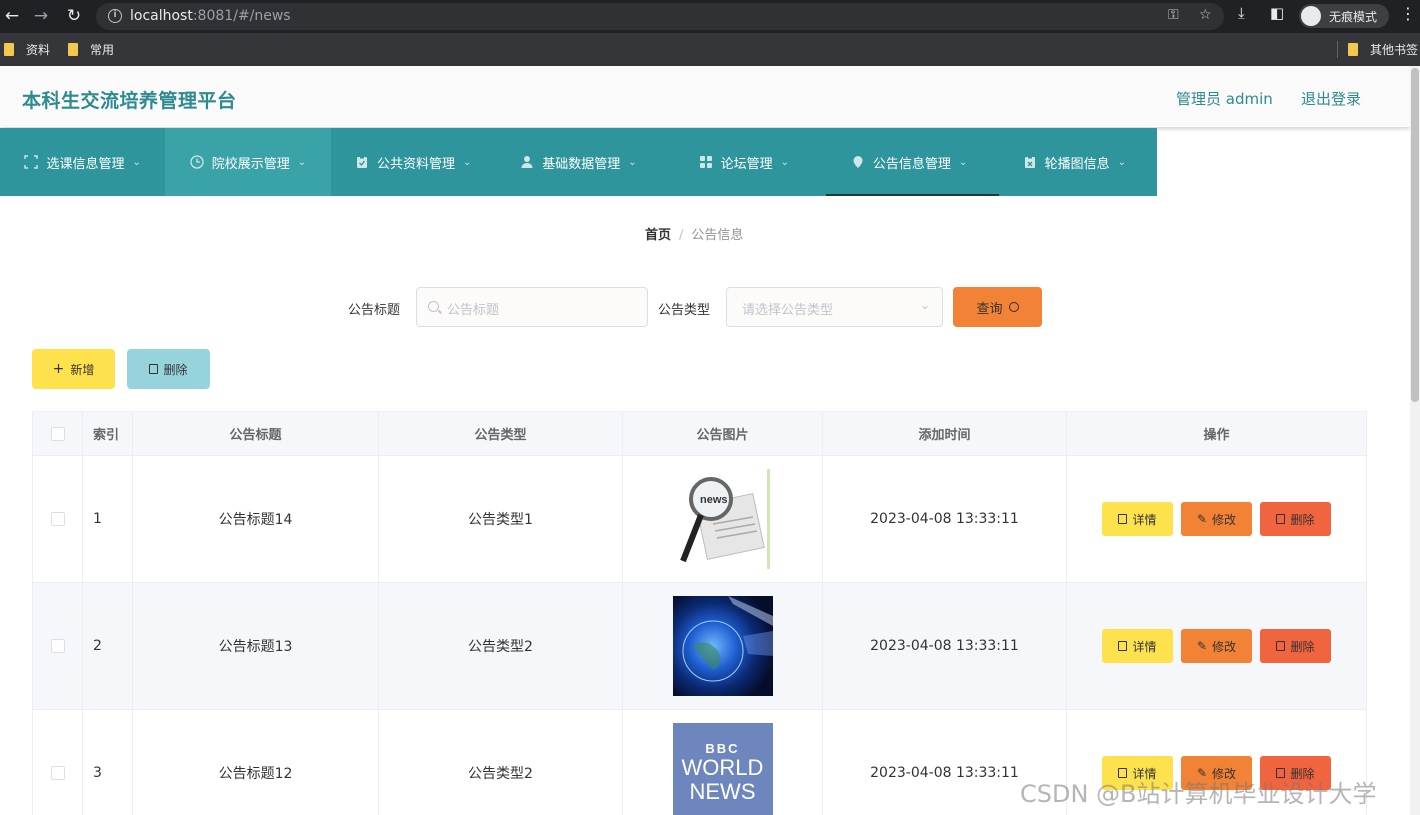  What do you see at coordinates (710, 49) in the screenshot?
I see `bookmarks-bar: 资料 常用 其他书签` at bounding box center [710, 49].